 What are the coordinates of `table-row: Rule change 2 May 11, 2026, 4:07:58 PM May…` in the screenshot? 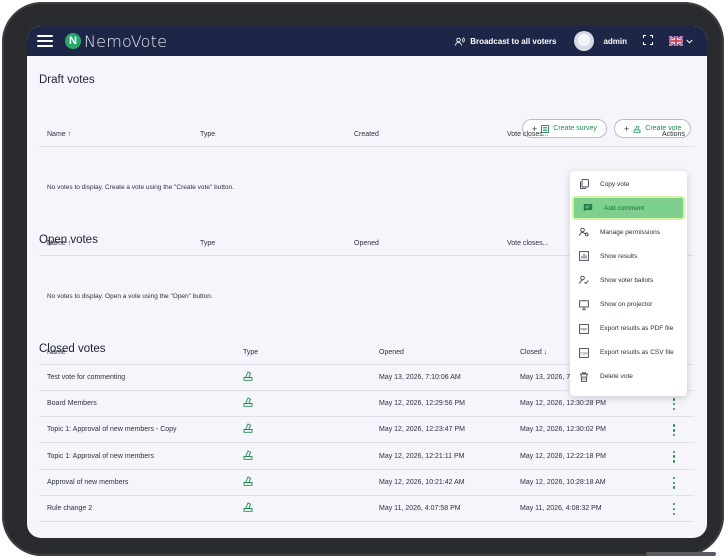 It's located at (366, 509).